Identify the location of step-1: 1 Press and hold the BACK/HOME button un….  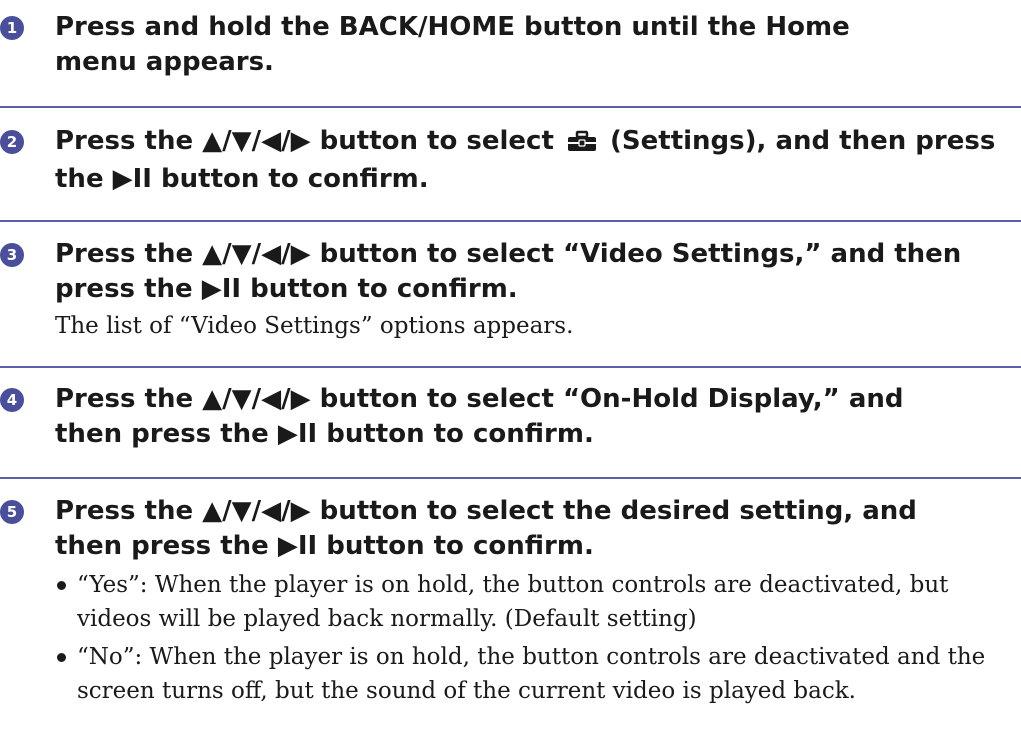
(510, 45).